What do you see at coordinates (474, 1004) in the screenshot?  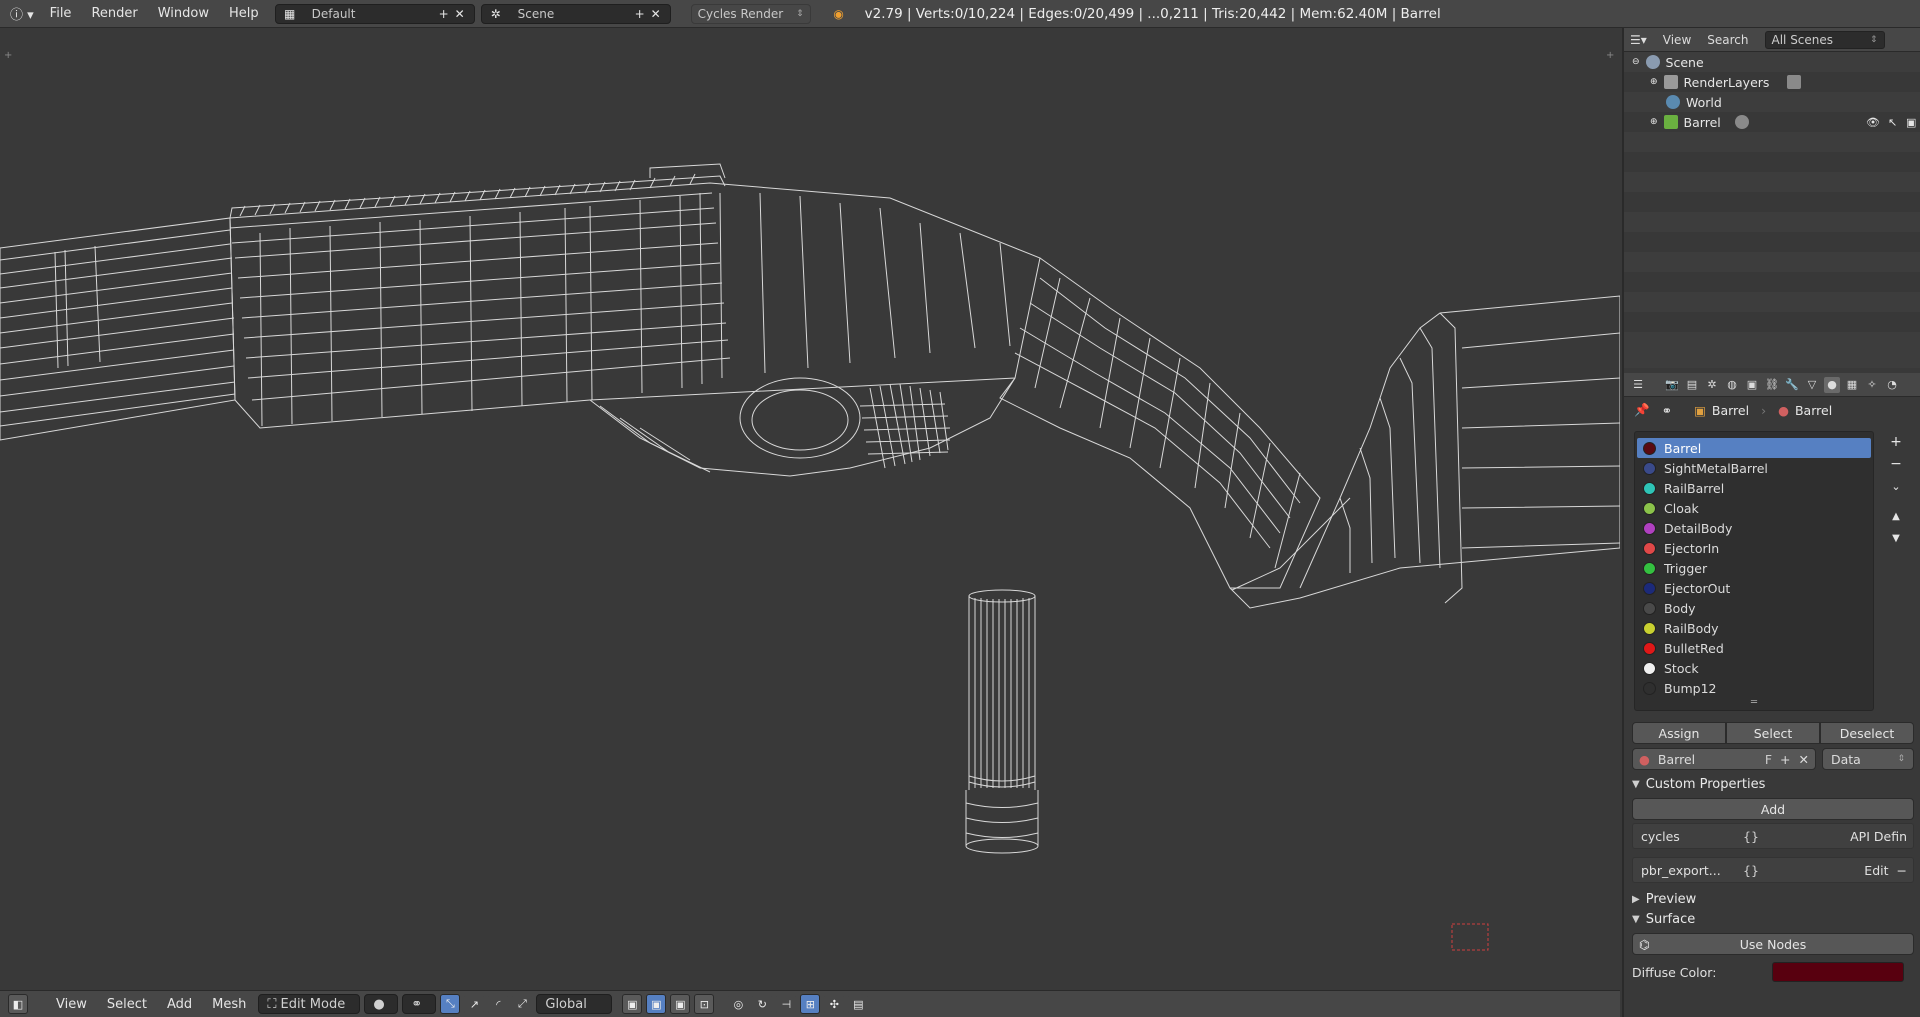 I see `translate-manipulator-icon: ↗` at bounding box center [474, 1004].